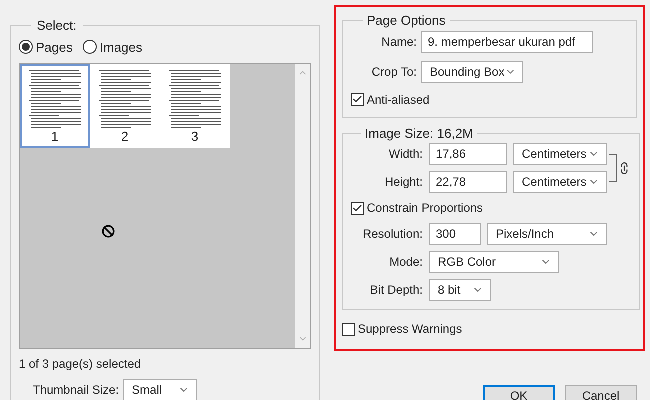 The image size is (650, 400). Describe the element at coordinates (392, 234) in the screenshot. I see `field-label: Resolution:` at that location.